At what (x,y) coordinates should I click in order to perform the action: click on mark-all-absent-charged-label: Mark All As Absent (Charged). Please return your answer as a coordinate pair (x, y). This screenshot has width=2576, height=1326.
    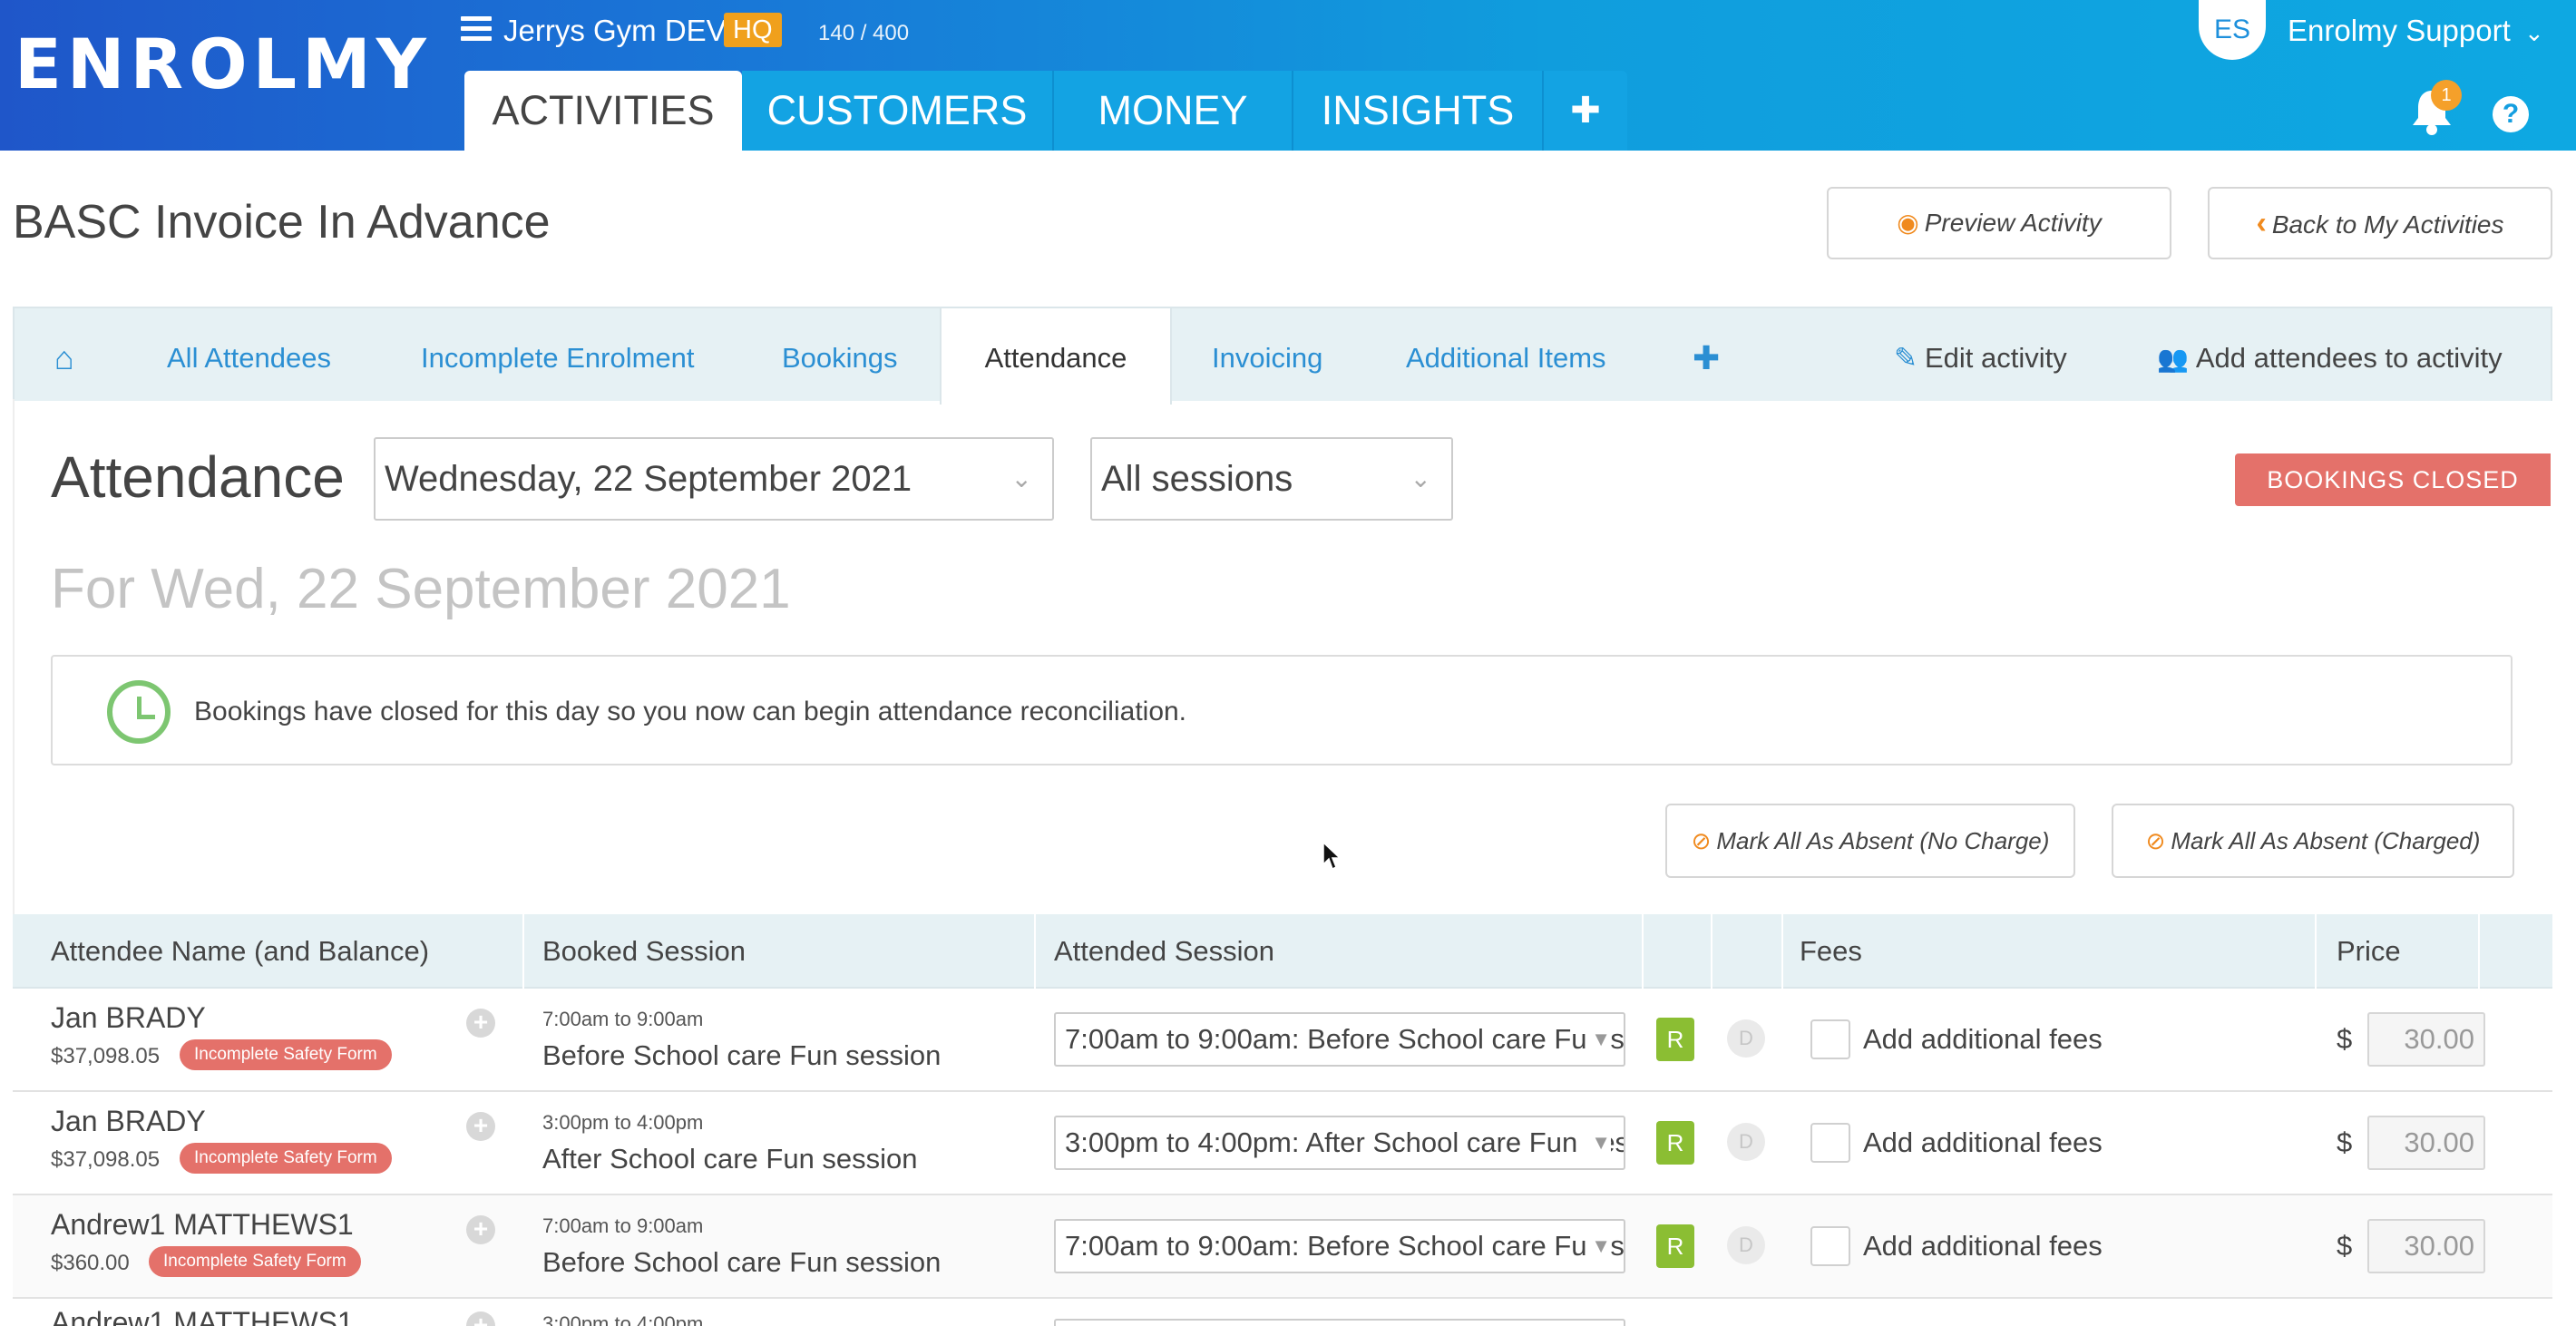
    Looking at the image, I should click on (2326, 840).